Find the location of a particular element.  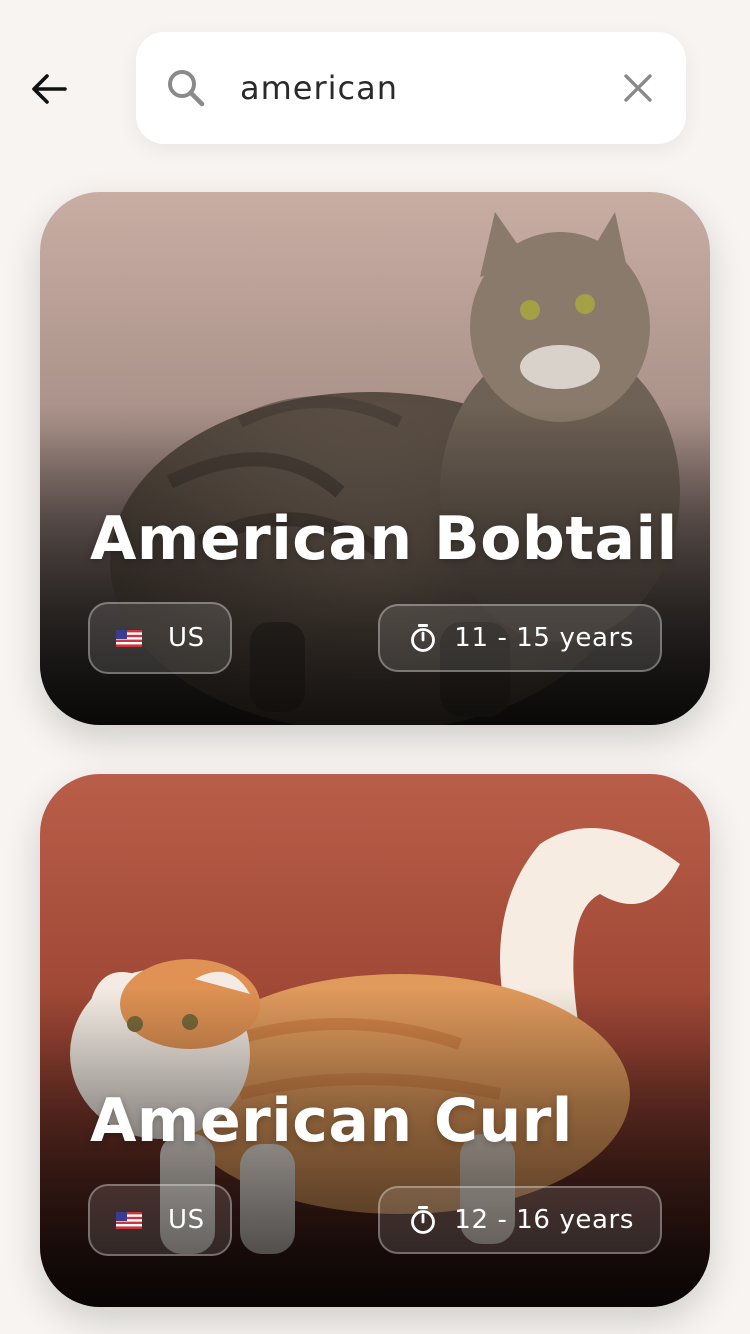

search-icon is located at coordinates (186, 88).